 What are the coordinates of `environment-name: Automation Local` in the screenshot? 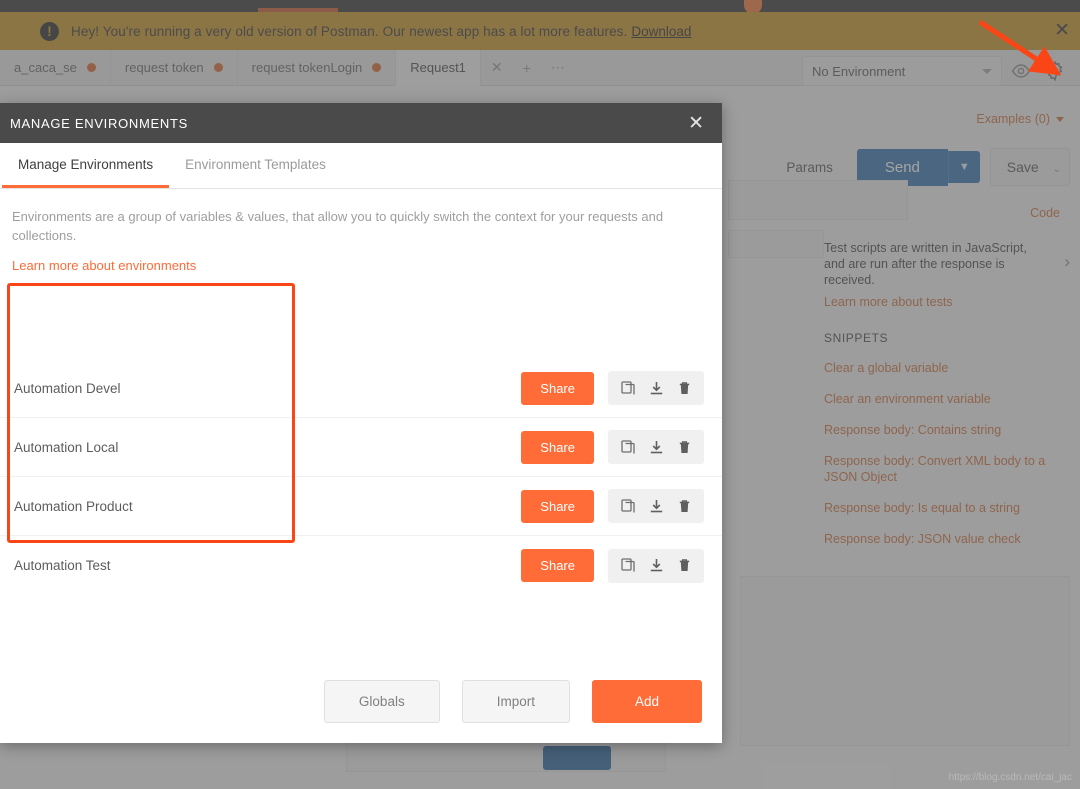 It's located at (66, 447).